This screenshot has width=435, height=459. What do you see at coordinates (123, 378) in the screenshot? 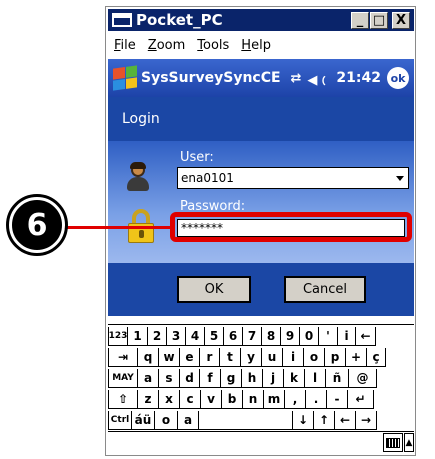
I see `keyboard-key: MAY` at bounding box center [123, 378].